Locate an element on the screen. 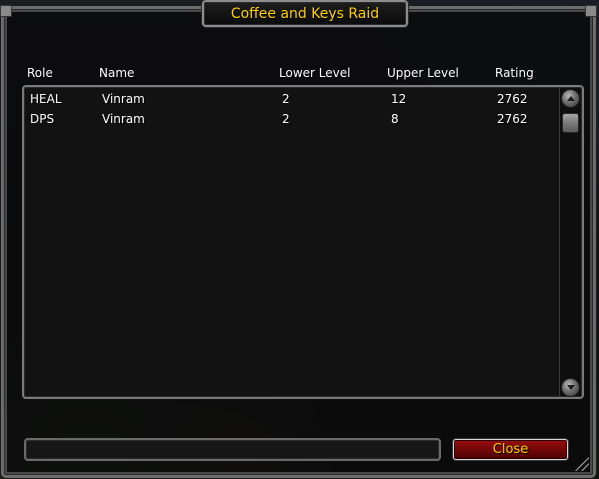 The width and height of the screenshot is (599, 479). list-row: DPS Vinram 2 8 2762 is located at coordinates (292, 121).